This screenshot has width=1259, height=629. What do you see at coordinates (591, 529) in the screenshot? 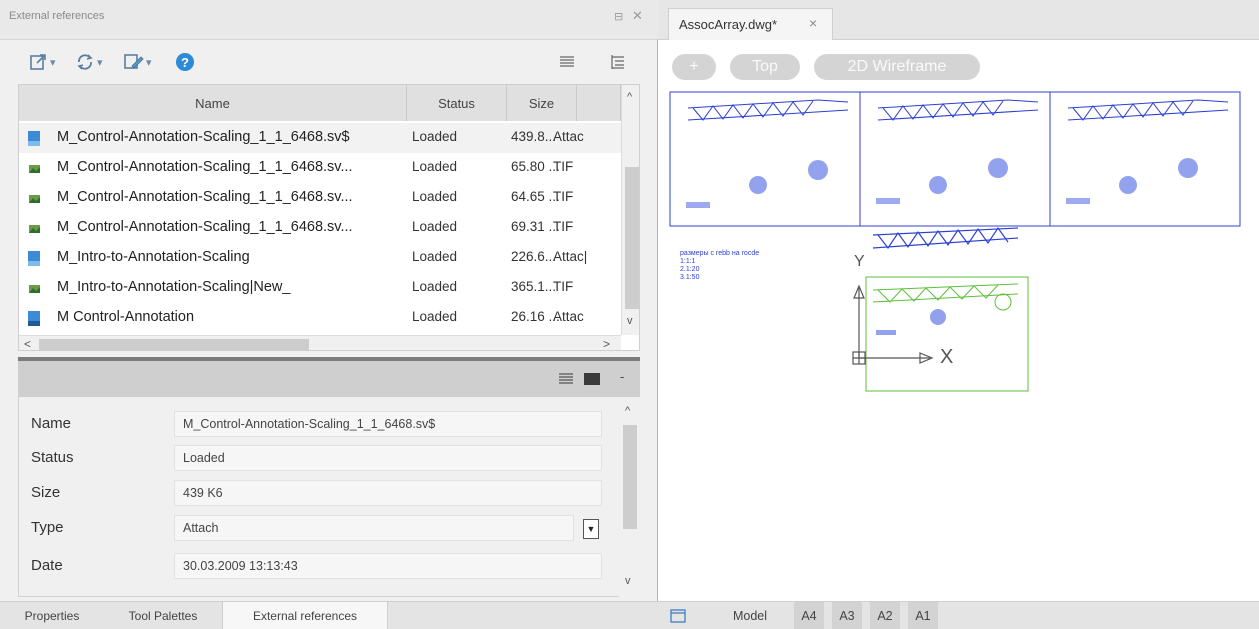
I see `type-dropdown-button: ▼` at bounding box center [591, 529].